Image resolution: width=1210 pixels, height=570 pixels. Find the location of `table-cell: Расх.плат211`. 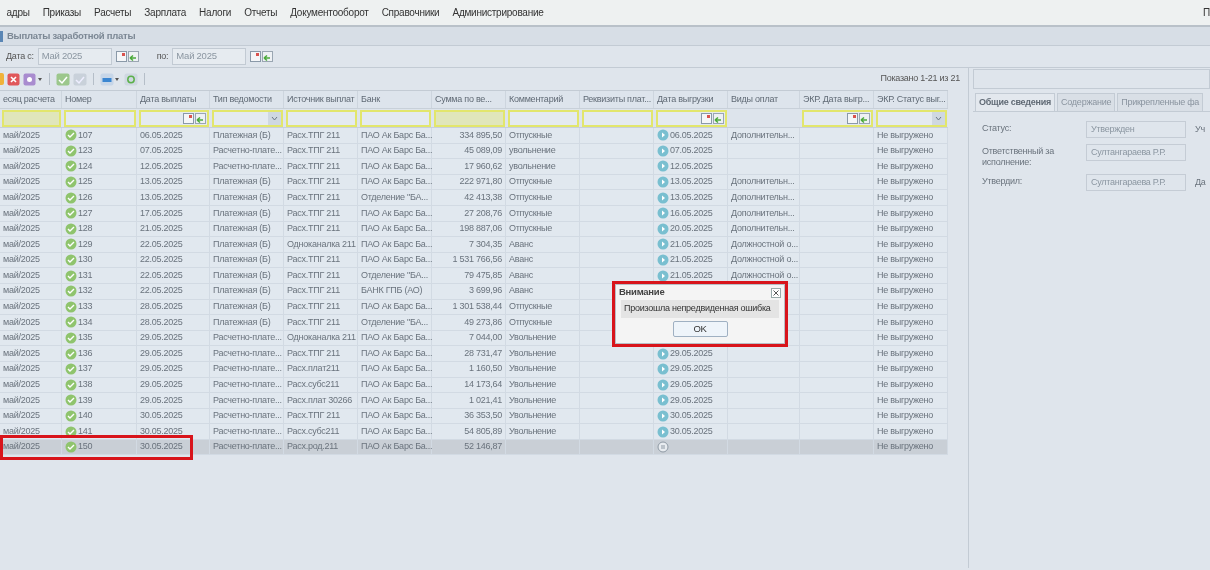

table-cell: Расх.плат211 is located at coordinates (313, 369).